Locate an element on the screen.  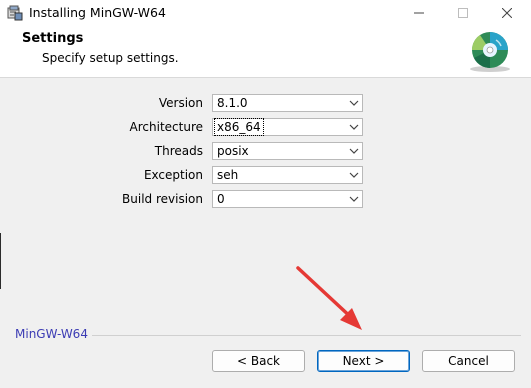
version-label: Version is located at coordinates (180, 103).